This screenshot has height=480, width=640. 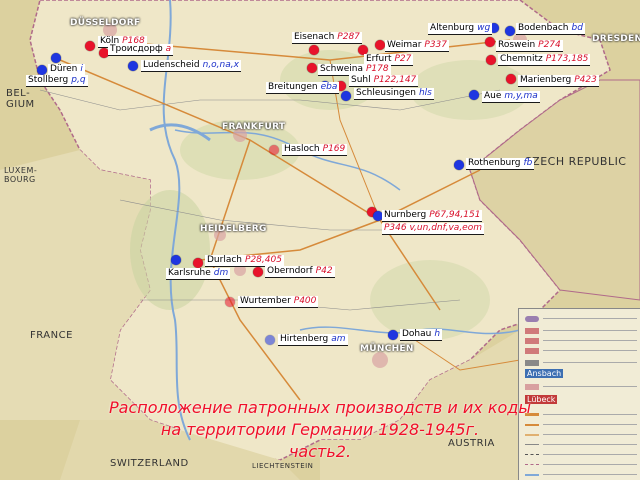 I want to click on site-label-dohau: Dohau h, so click(x=421, y=335).